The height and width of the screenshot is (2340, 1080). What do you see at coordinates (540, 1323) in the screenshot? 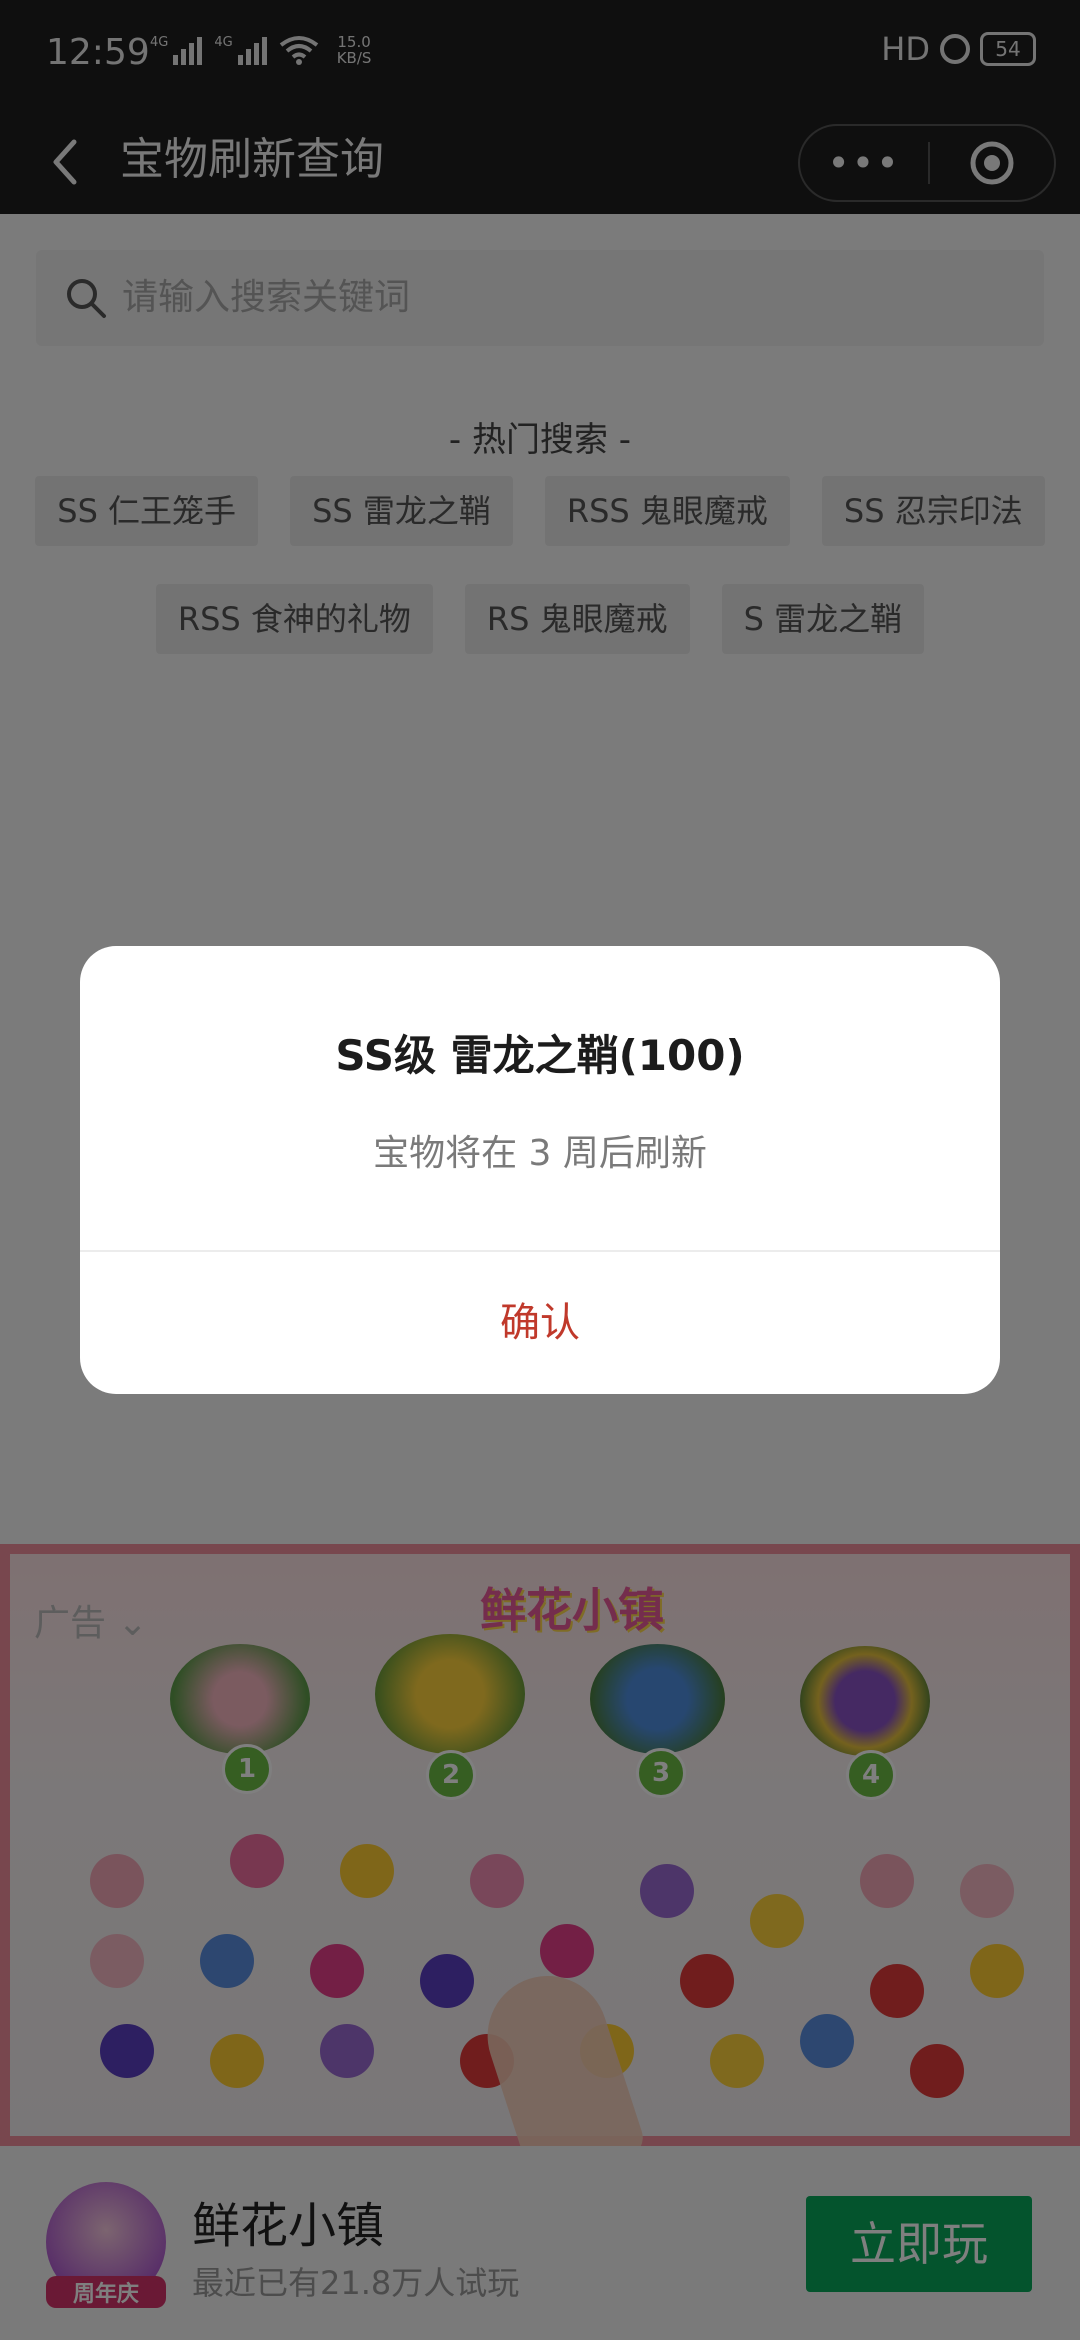
I see `confirm-button: 确认` at bounding box center [540, 1323].